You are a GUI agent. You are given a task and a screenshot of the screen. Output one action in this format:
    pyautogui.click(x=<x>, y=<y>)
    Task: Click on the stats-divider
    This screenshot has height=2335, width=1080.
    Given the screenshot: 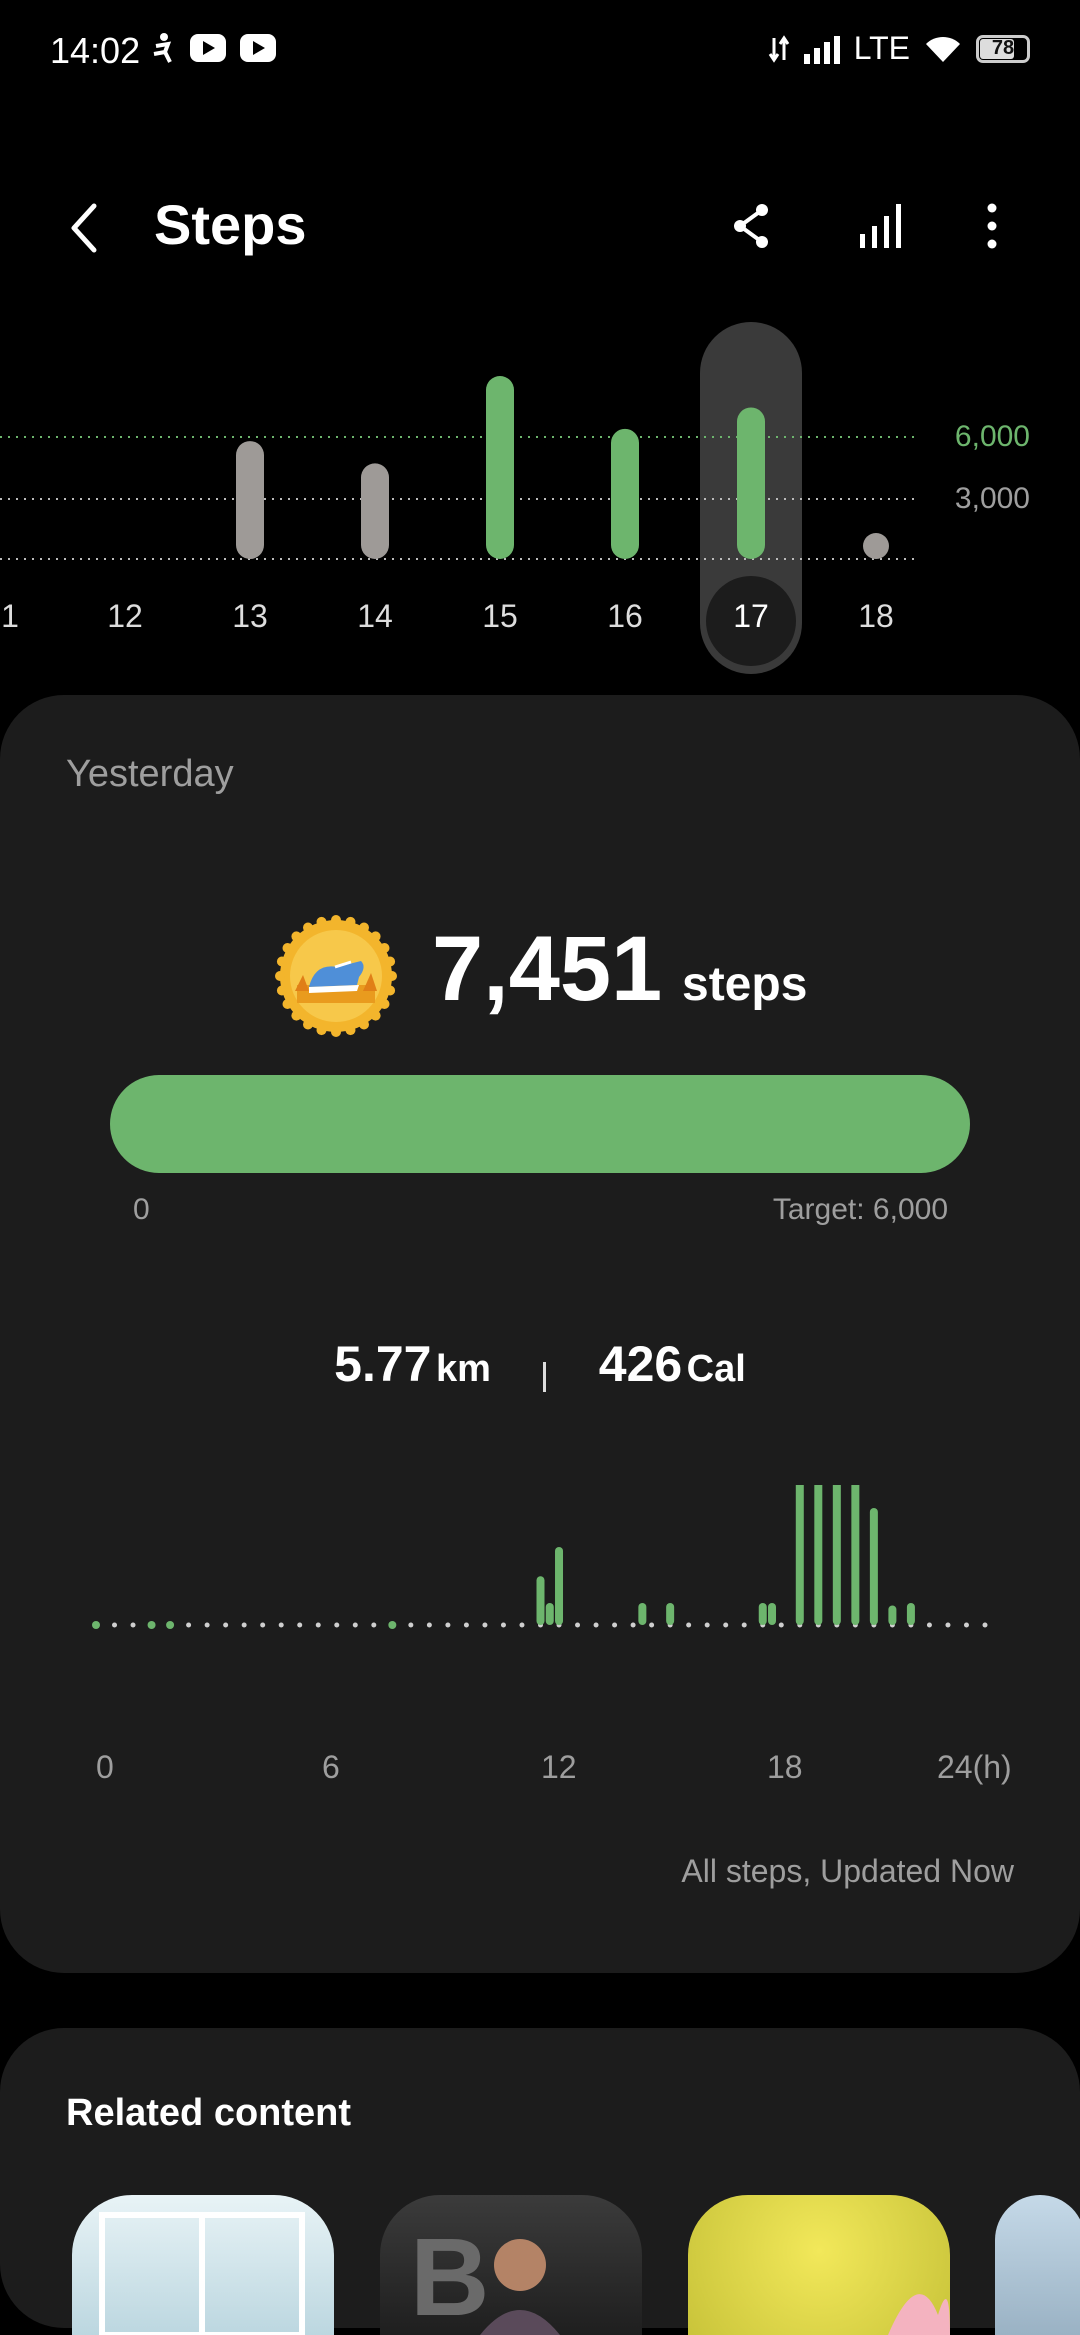 What is the action you would take?
    pyautogui.click(x=545, y=1376)
    